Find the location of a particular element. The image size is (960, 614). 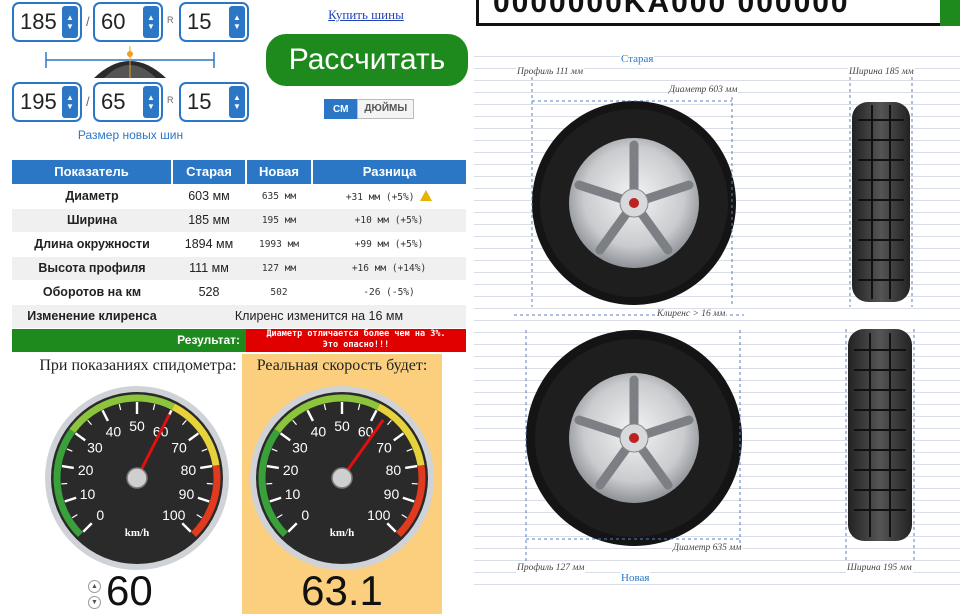

old-diameter-label: Диаметр 603 мм is located at coordinates (703, 90).